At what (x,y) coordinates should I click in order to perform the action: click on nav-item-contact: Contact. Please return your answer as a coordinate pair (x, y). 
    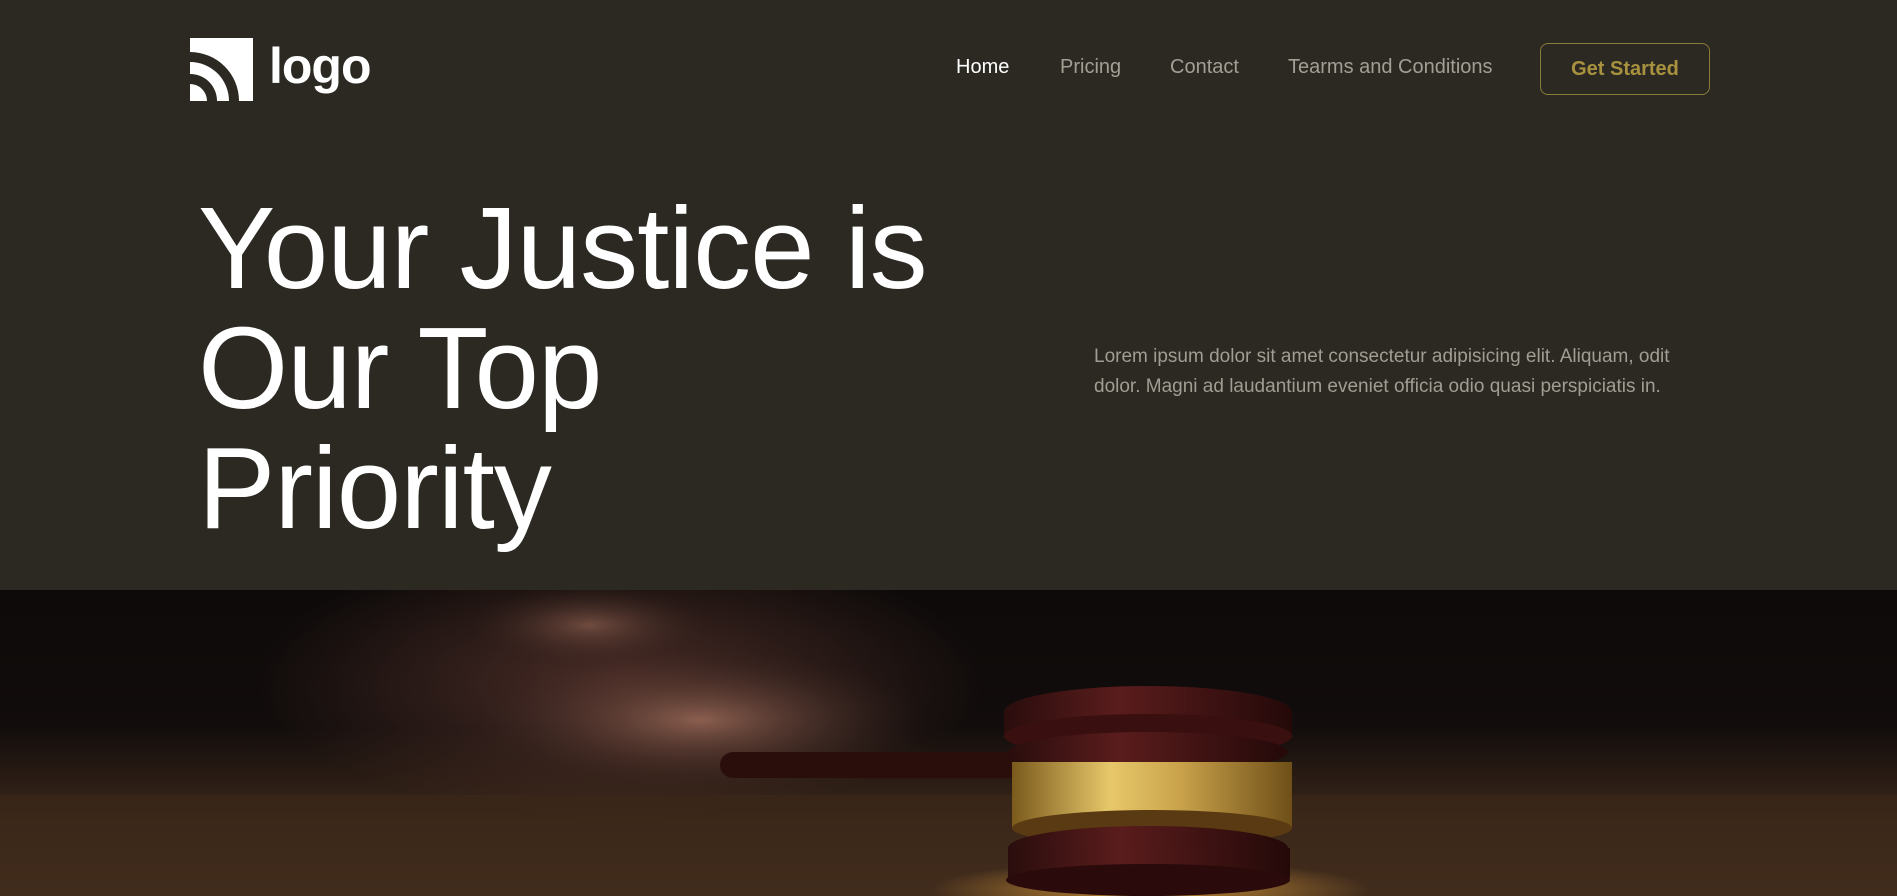
    Looking at the image, I should click on (1204, 67).